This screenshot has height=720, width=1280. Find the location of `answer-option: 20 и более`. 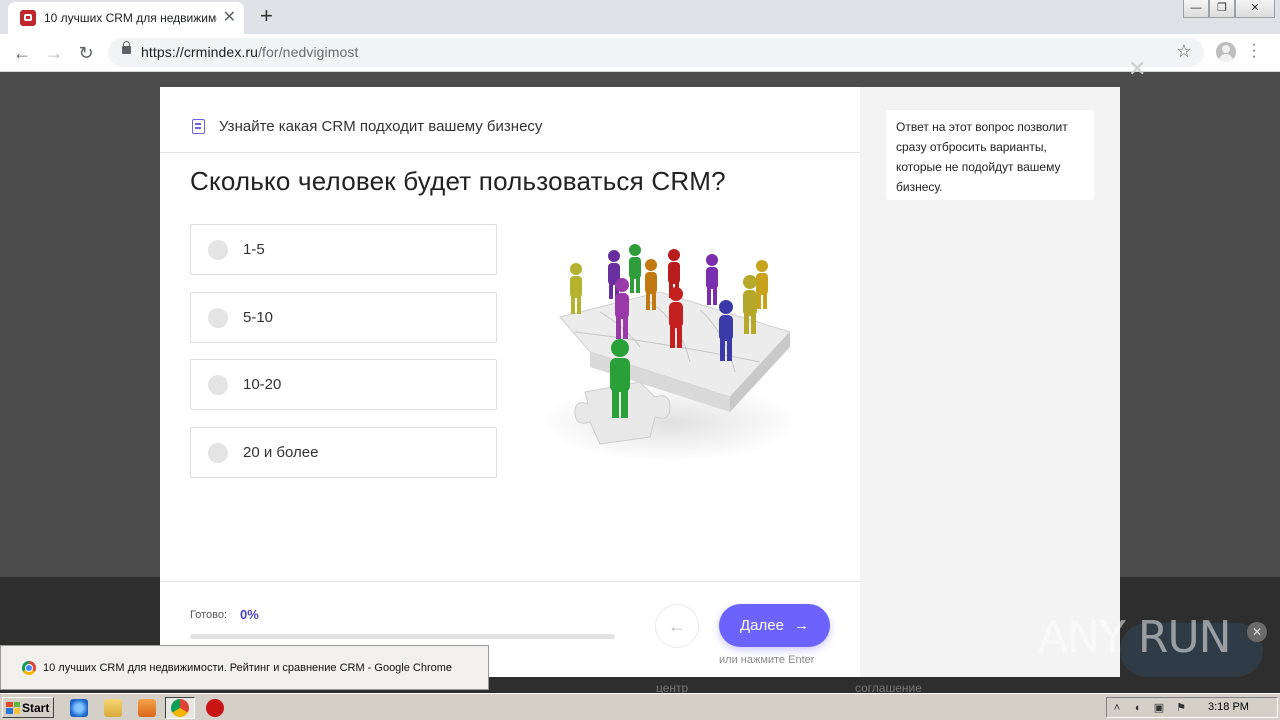

answer-option: 20 и более is located at coordinates (343, 452).